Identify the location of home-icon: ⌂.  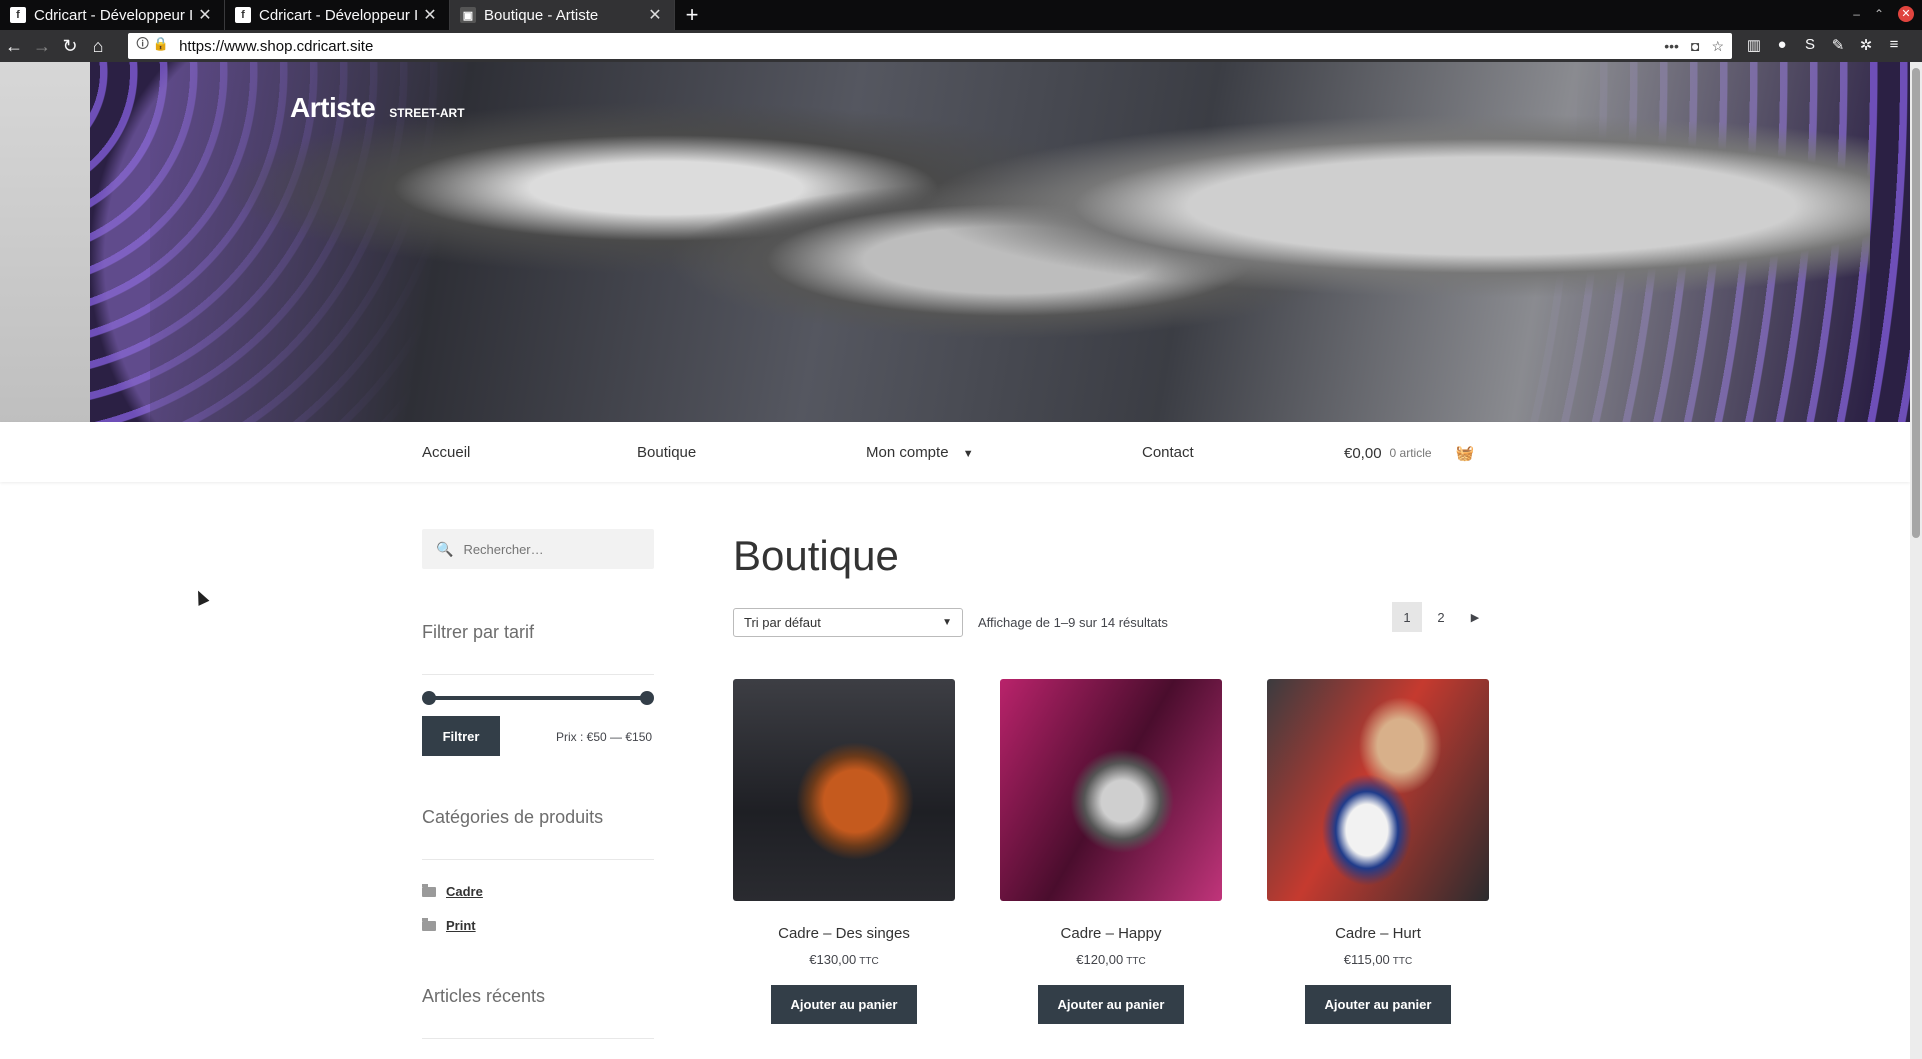
(98, 46).